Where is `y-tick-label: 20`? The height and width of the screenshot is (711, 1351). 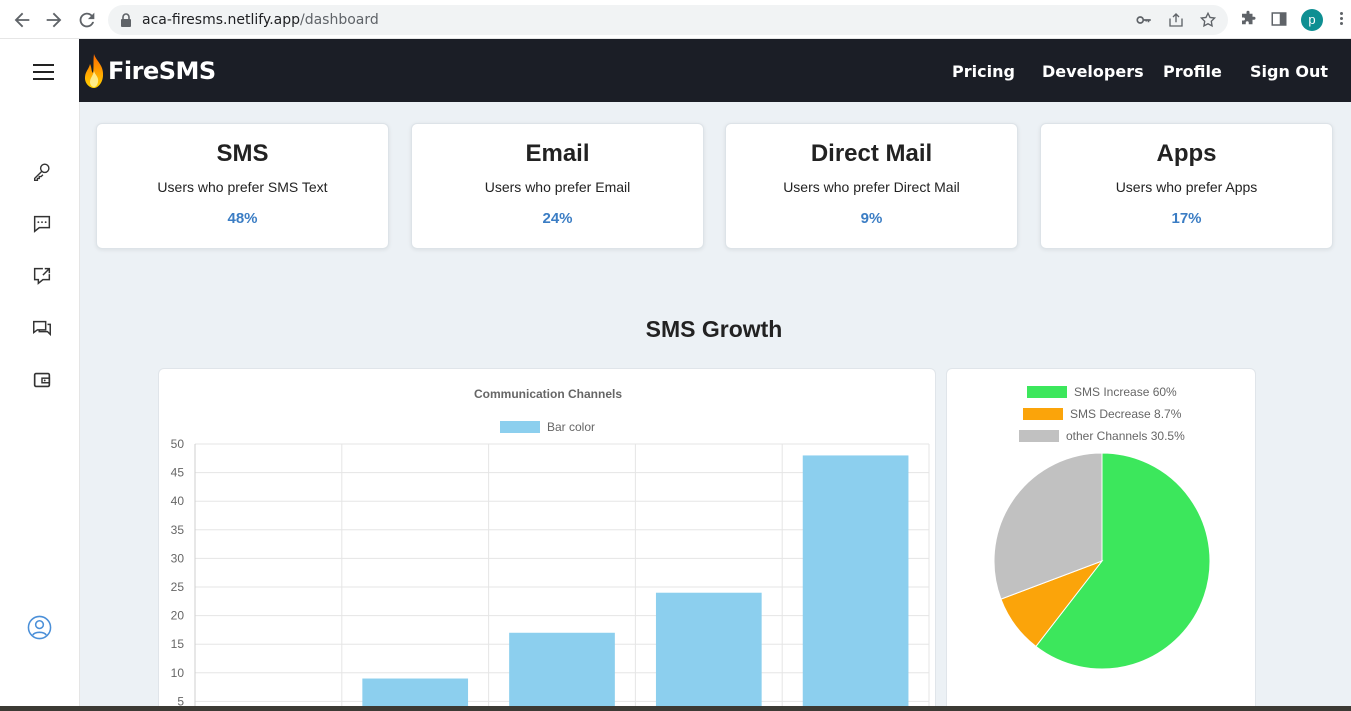
y-tick-label: 20 is located at coordinates (178, 616).